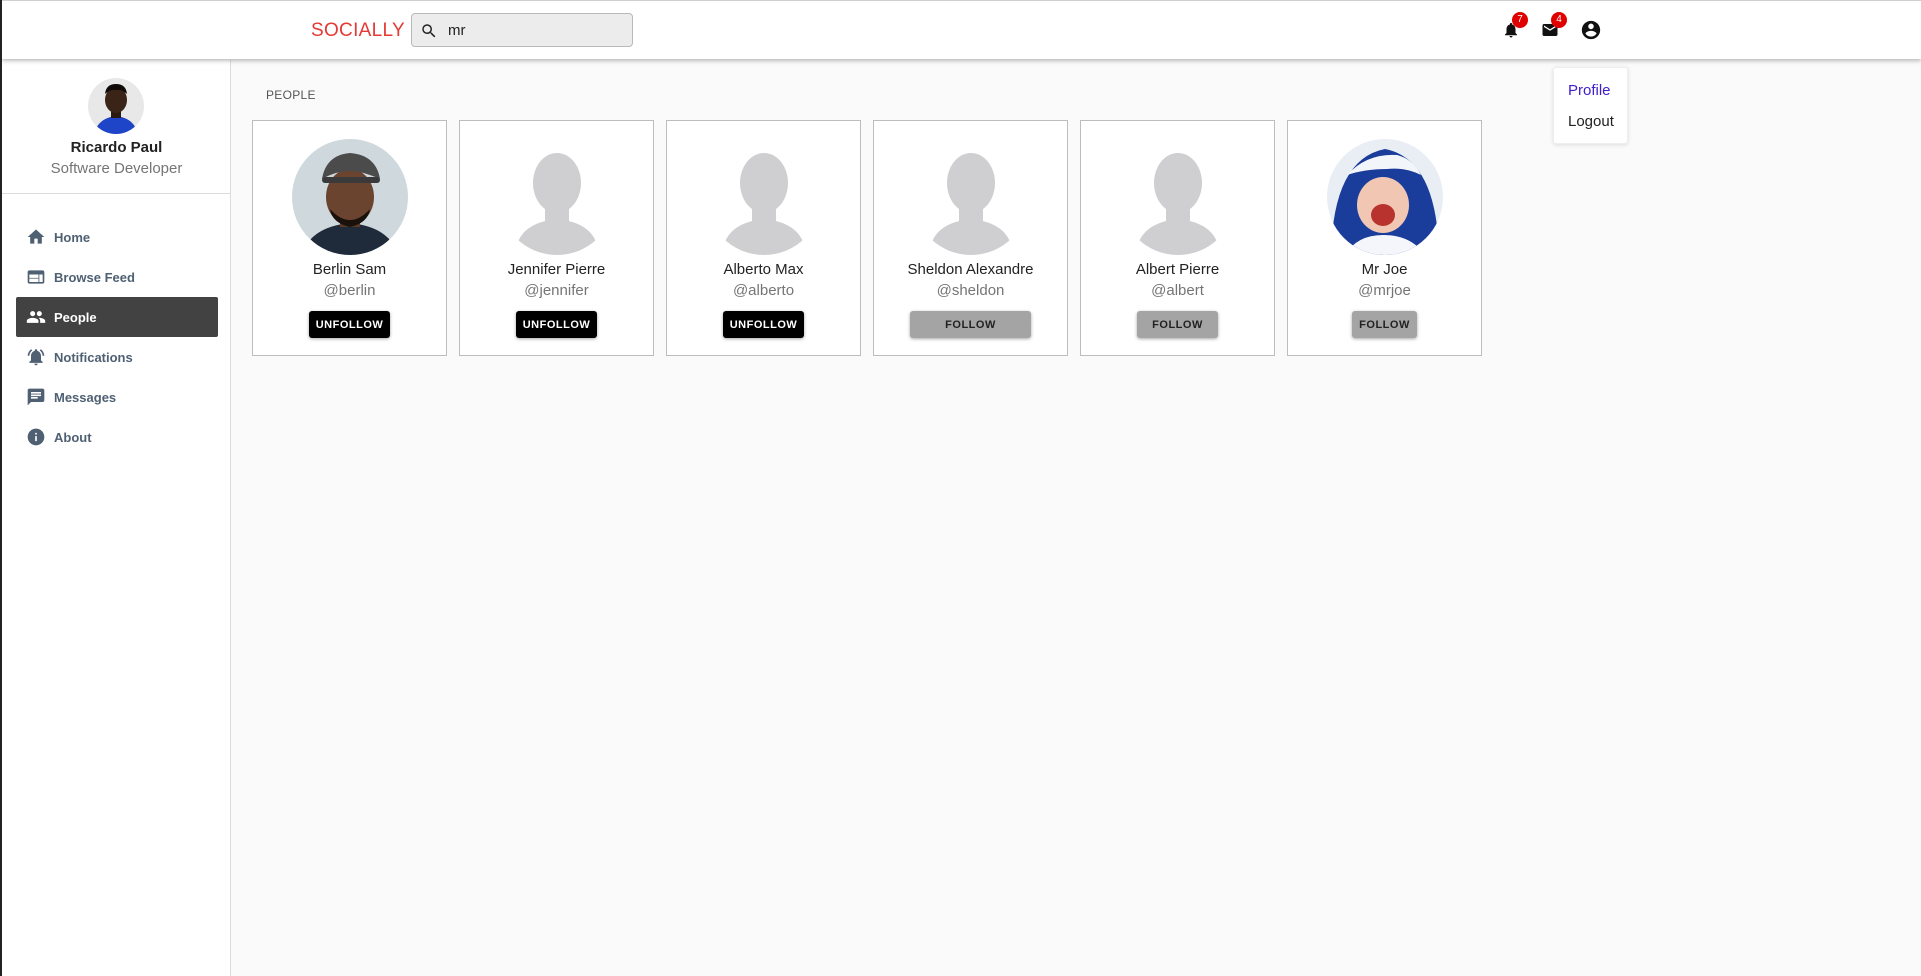 Image resolution: width=1921 pixels, height=976 pixels. What do you see at coordinates (93, 357) in the screenshot?
I see `sidebar-item-label: Notifications` at bounding box center [93, 357].